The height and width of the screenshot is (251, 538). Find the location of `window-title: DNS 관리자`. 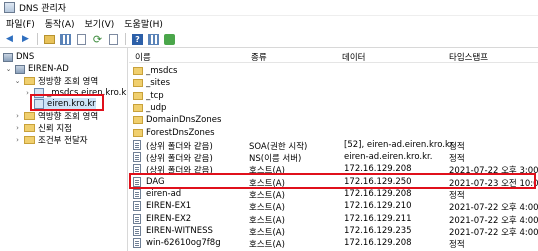

window-title: DNS 관리자 is located at coordinates (43, 9).